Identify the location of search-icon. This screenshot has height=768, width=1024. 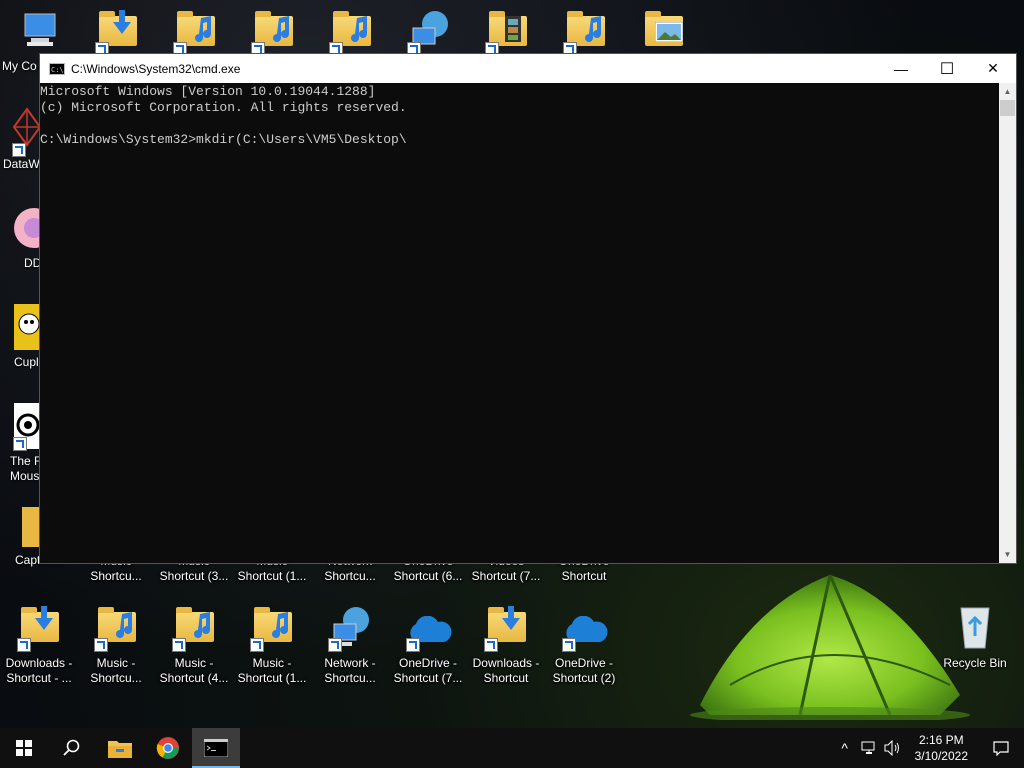
(71, 747).